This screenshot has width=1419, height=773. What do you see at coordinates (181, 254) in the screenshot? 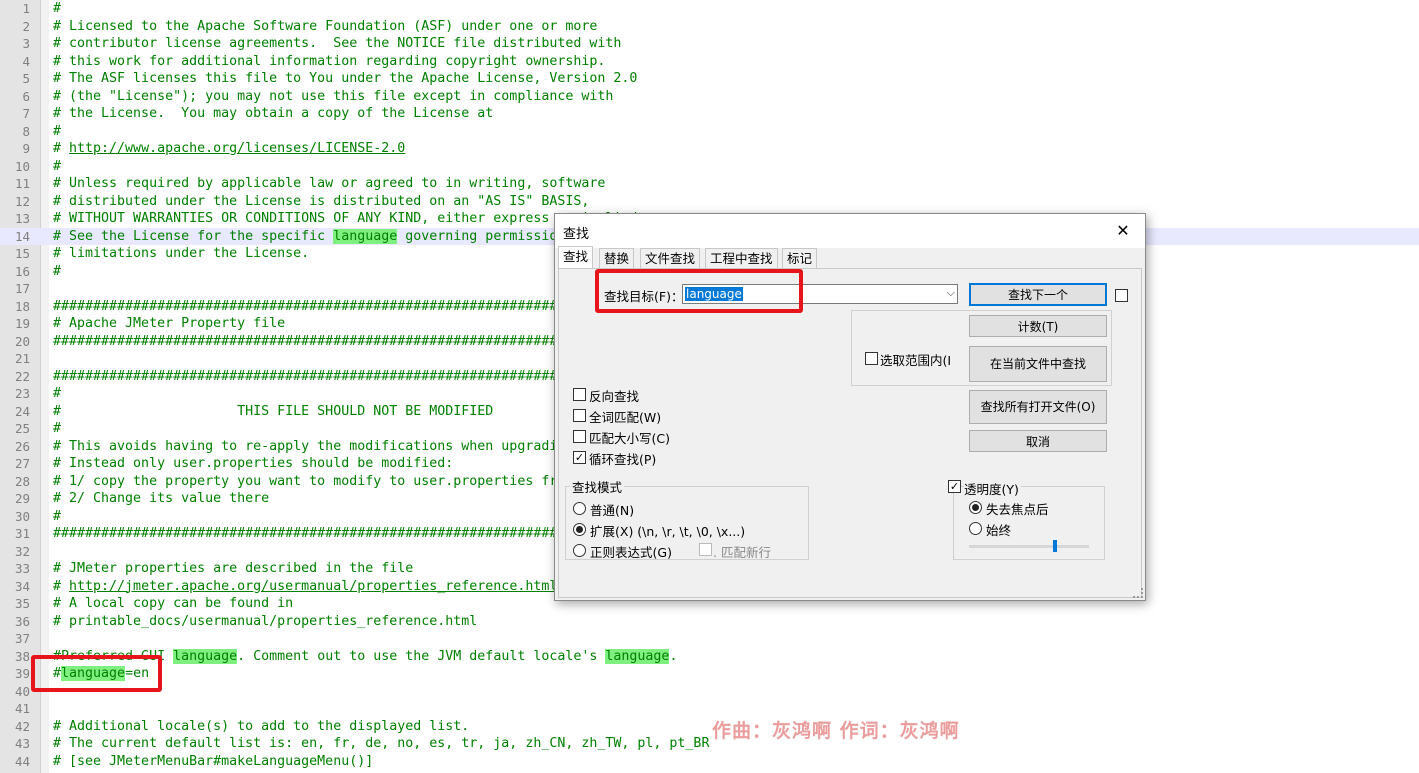
I see `line-text: # limitations under the License.` at bounding box center [181, 254].